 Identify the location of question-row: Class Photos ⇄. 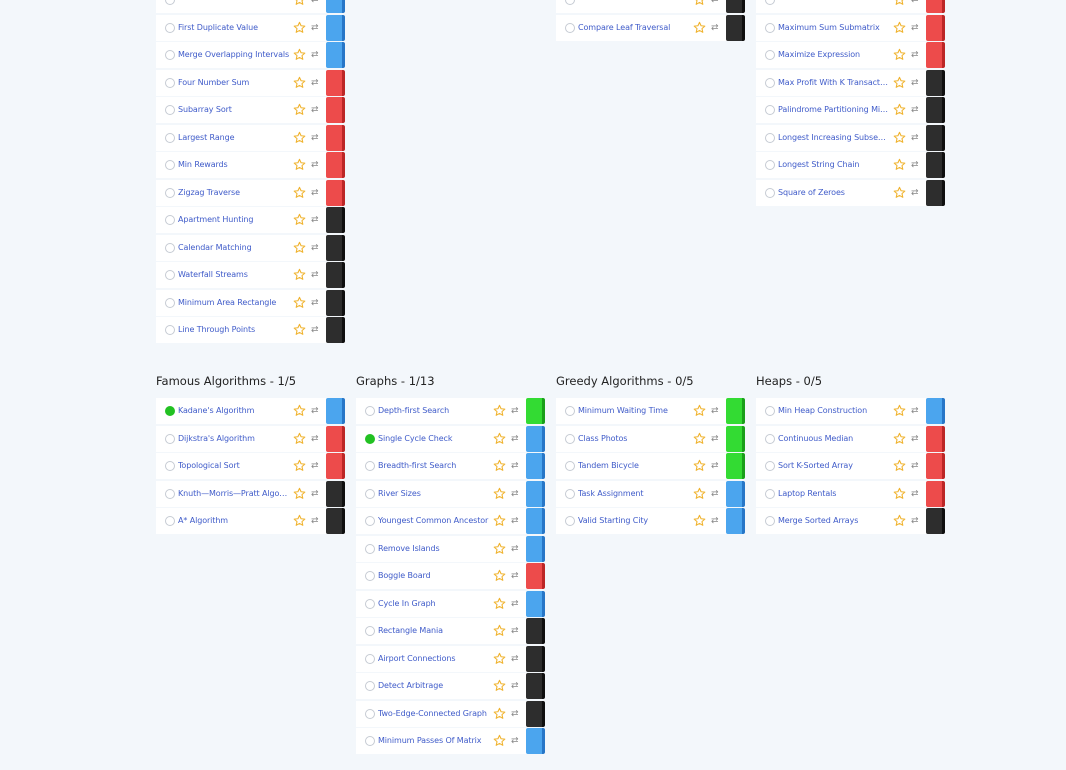
(650, 438).